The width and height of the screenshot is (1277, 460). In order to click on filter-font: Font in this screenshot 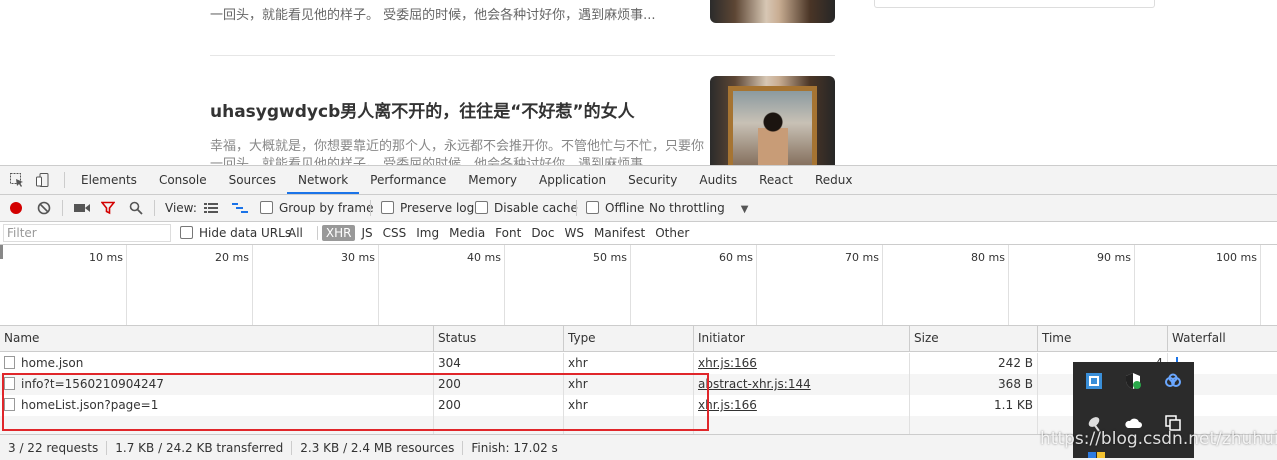, I will do `click(508, 233)`.